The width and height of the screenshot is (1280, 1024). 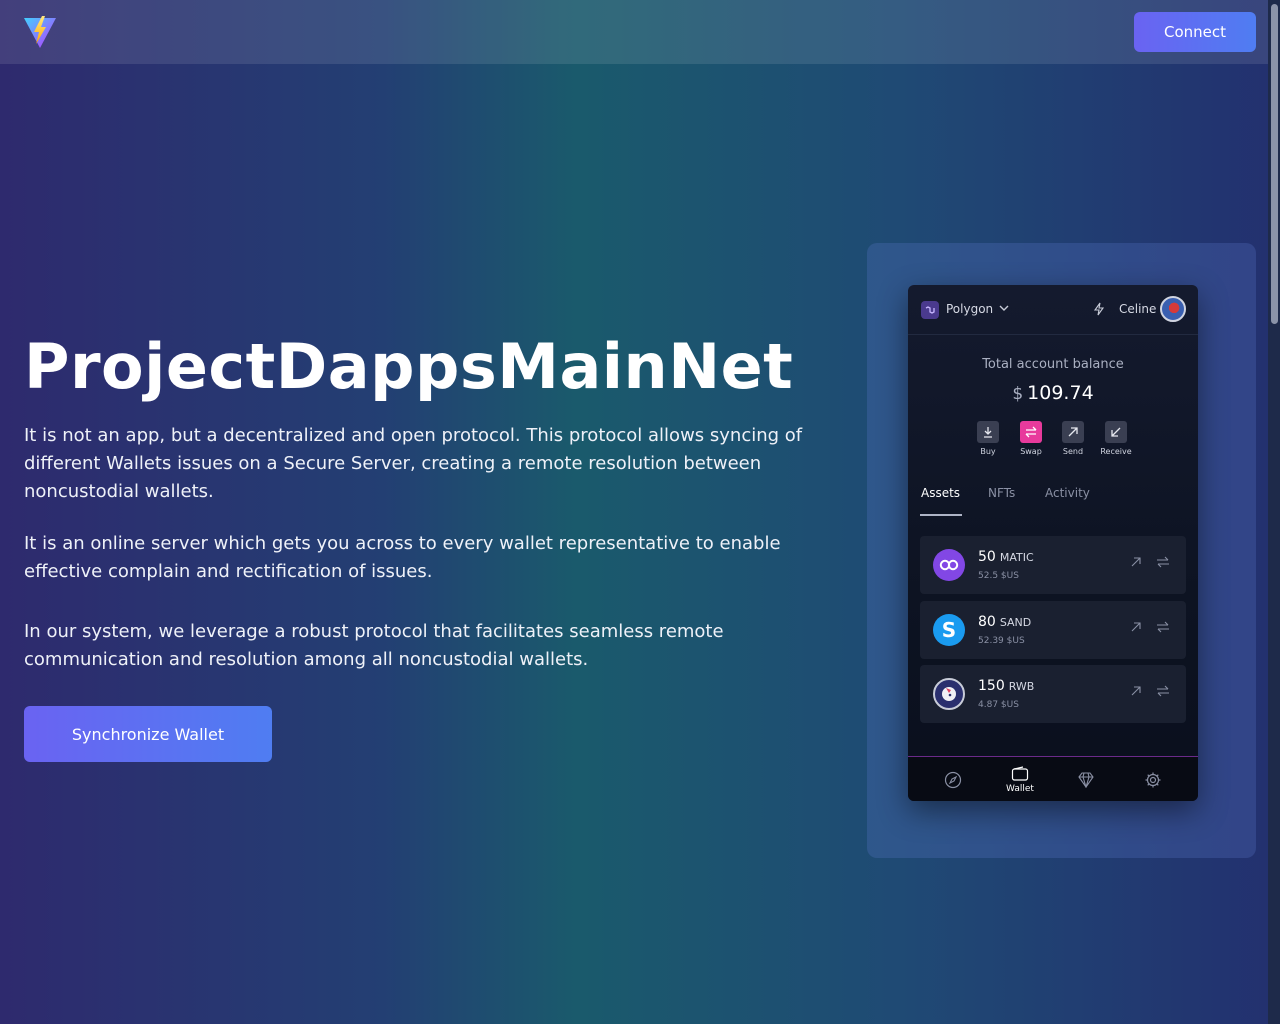 I want to click on send-label: Send, so click(x=1073, y=451).